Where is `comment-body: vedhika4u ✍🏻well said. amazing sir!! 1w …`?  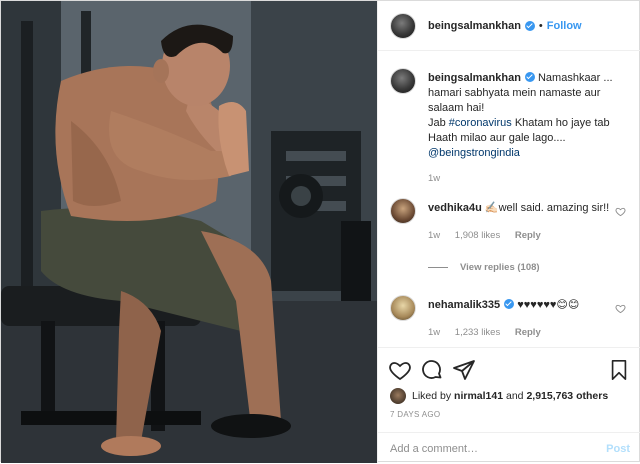
comment-body: vedhika4u ✍🏻well said. amazing sir!! 1w … is located at coordinates (528, 222).